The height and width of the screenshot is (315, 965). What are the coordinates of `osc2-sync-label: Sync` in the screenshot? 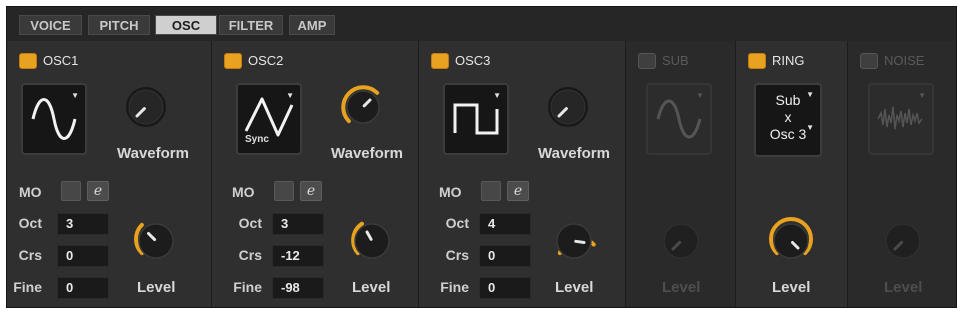 It's located at (257, 139).